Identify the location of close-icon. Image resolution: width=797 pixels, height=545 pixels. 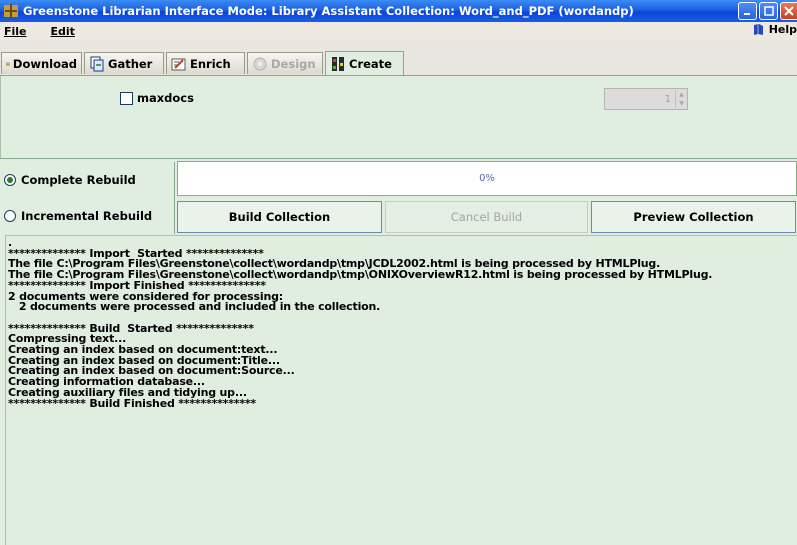
(789, 11).